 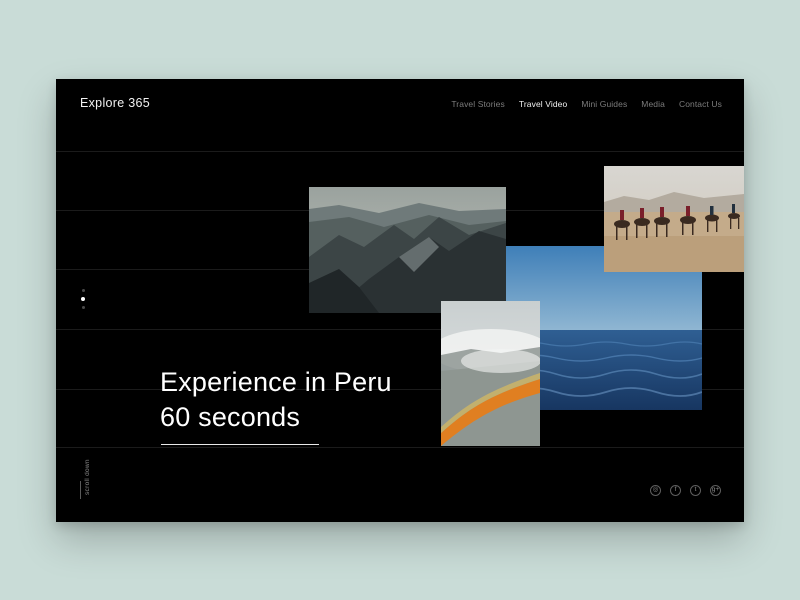 What do you see at coordinates (715, 490) in the screenshot?
I see `google-plus-icon: g+` at bounding box center [715, 490].